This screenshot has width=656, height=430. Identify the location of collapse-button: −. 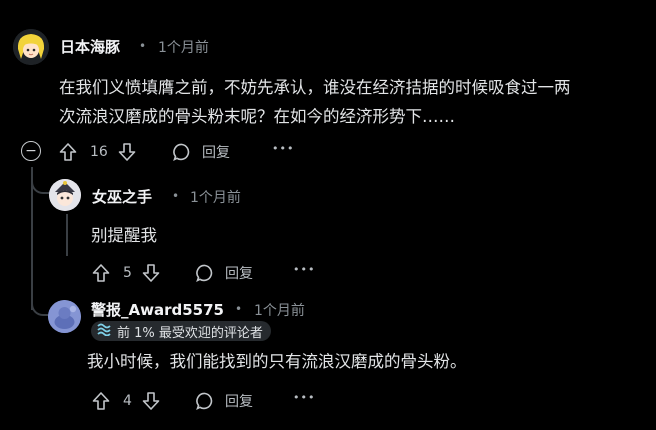
(31, 151).